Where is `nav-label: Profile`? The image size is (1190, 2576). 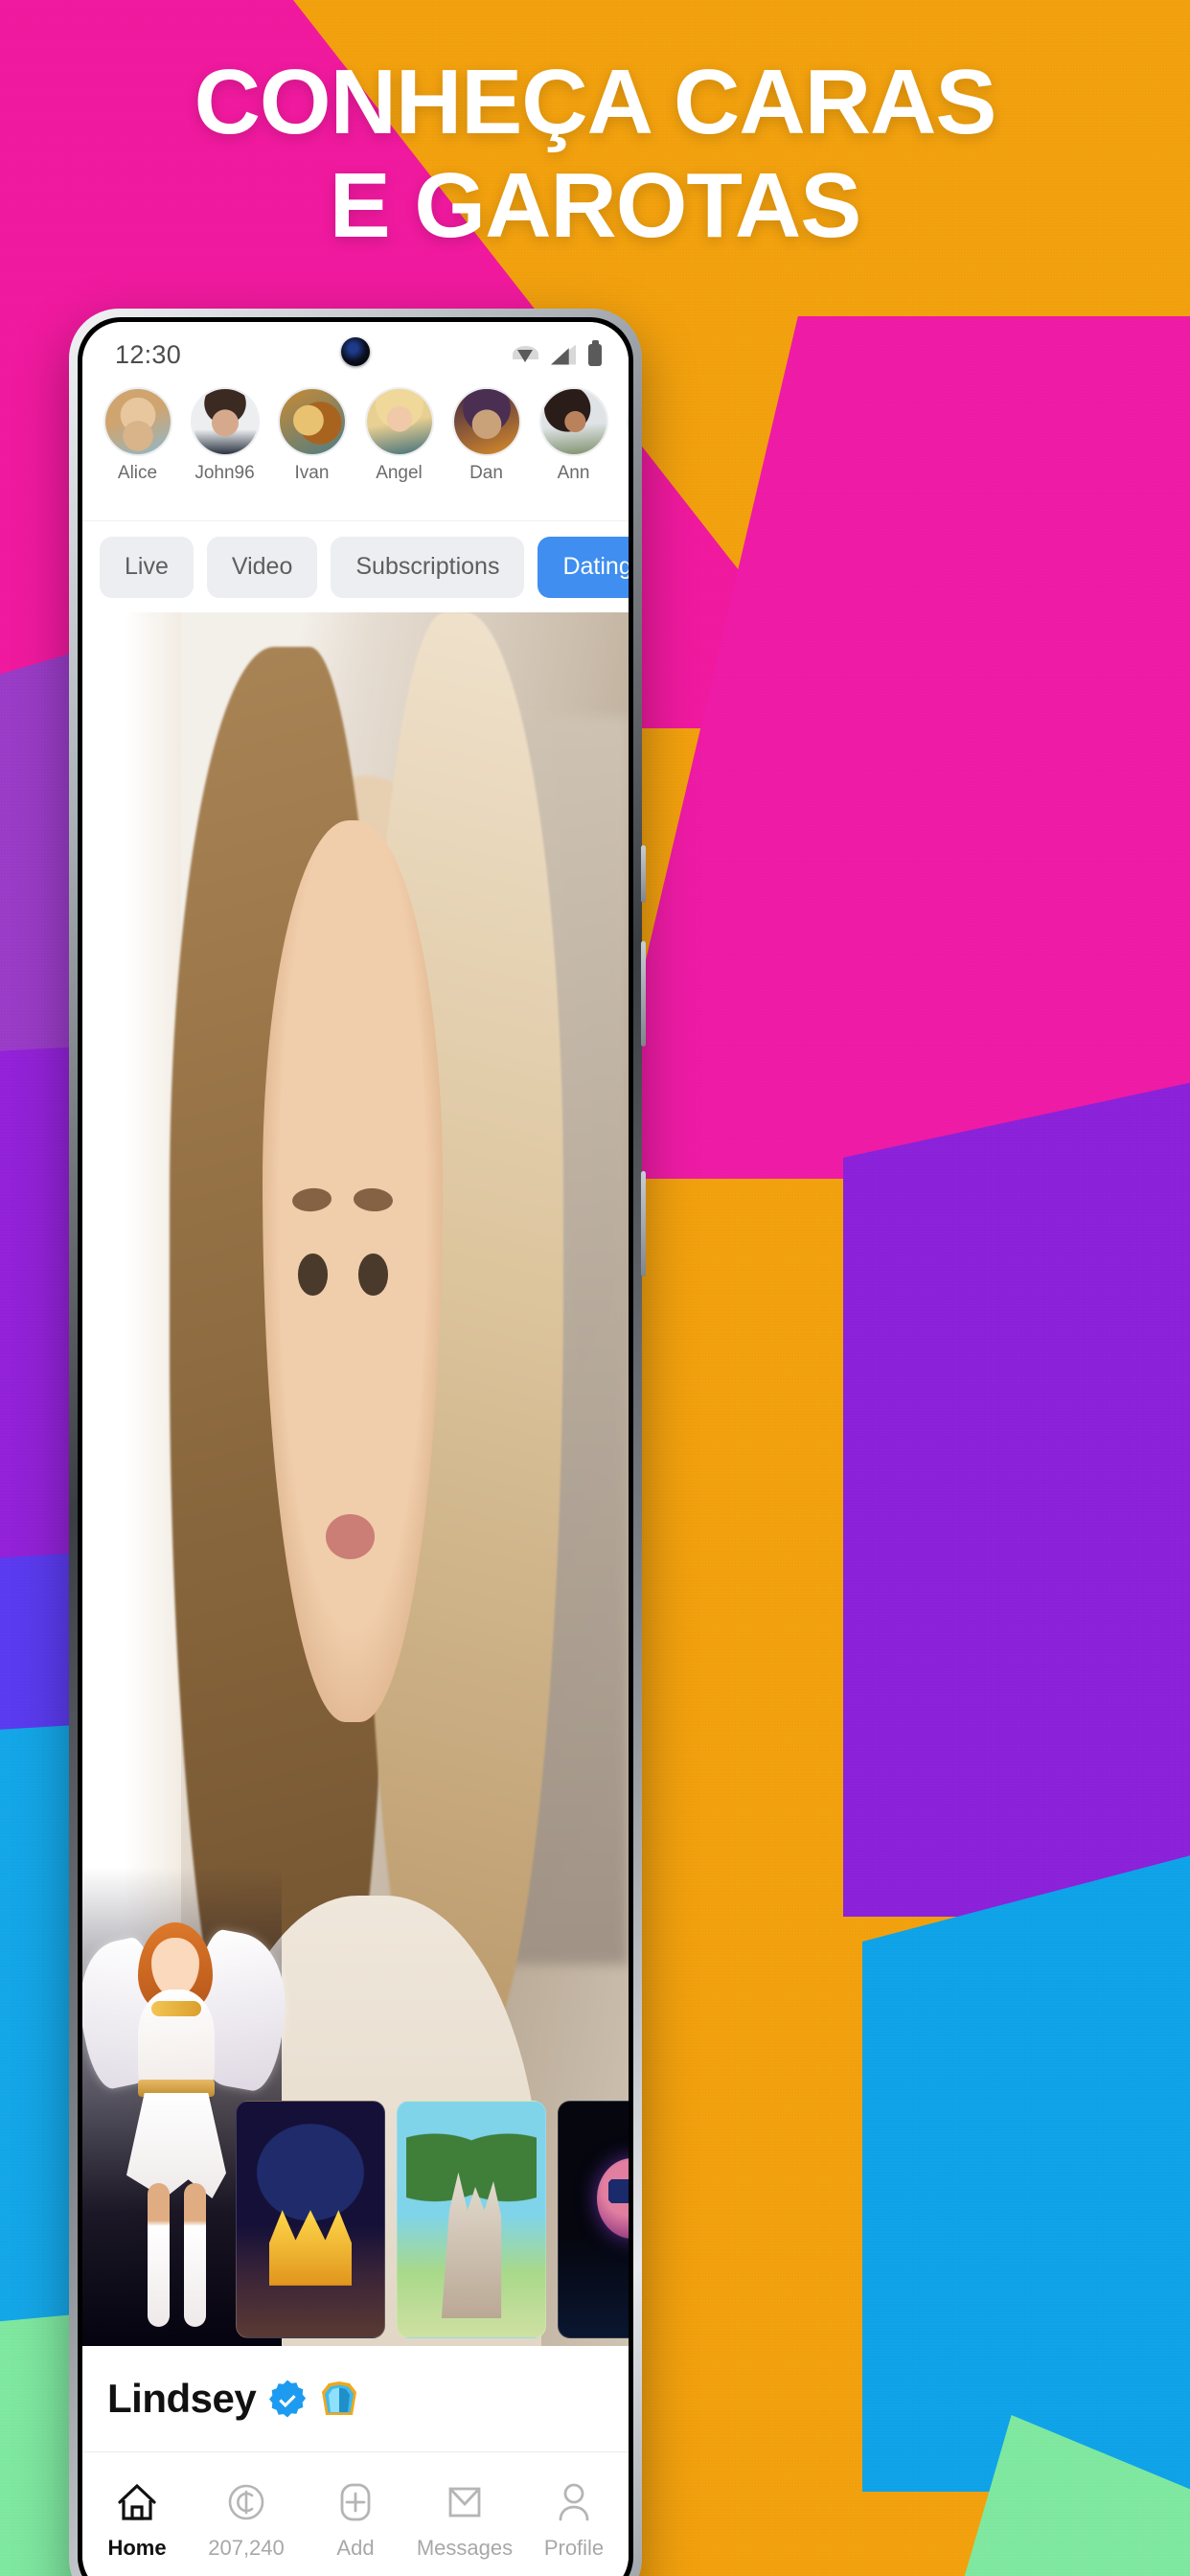
nav-label: Profile is located at coordinates (574, 2547).